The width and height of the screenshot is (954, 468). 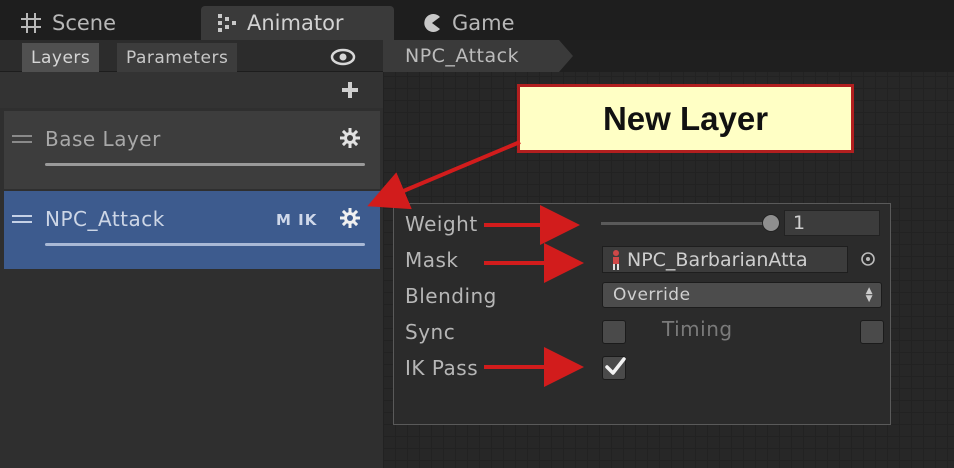 I want to click on add-layer-button, so click(x=350, y=90).